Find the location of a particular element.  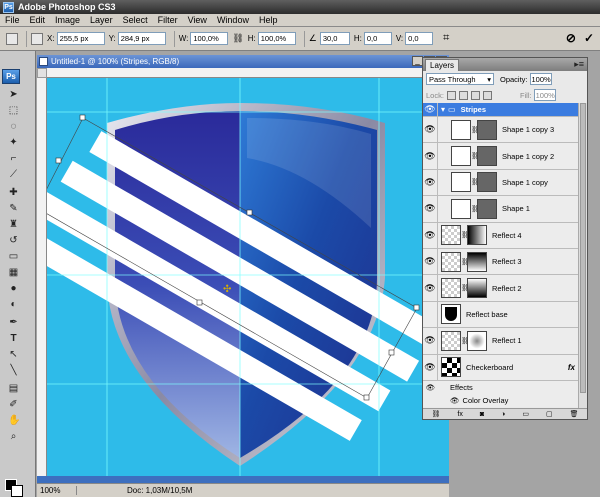

menu-layer: Layer is located at coordinates (101, 20).